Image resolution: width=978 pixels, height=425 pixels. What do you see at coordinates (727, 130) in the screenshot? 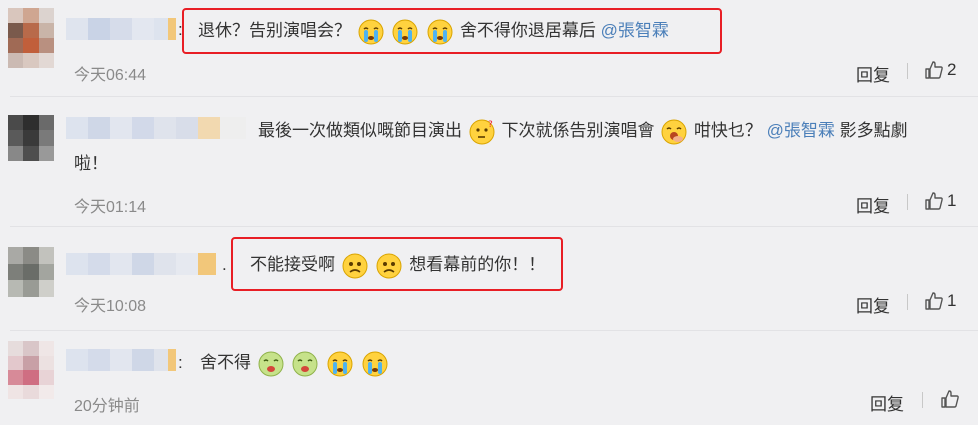
I see `comment-text-part: 咁快乜？` at bounding box center [727, 130].